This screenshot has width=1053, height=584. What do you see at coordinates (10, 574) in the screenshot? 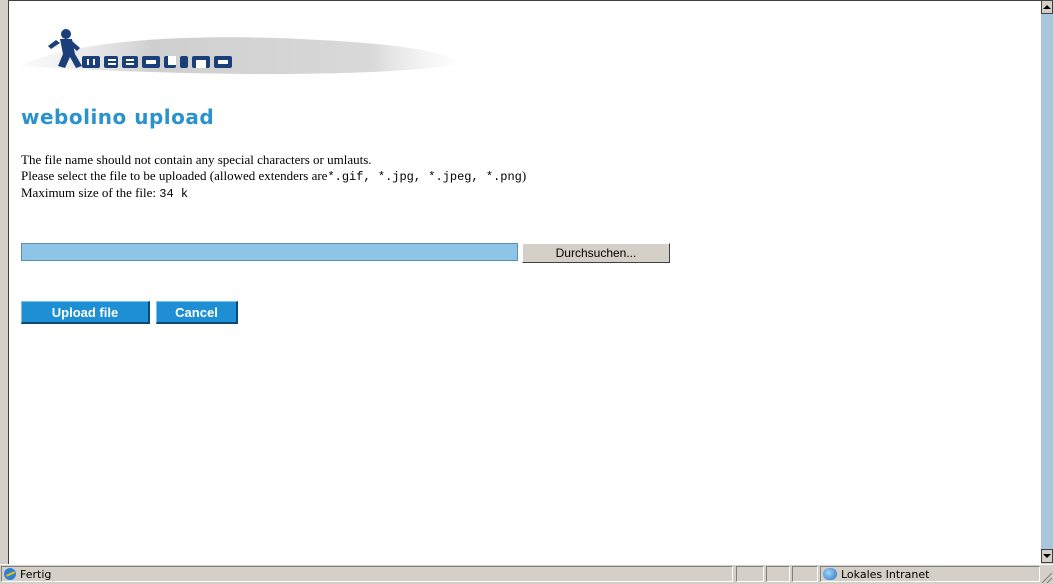
I see `ie-page-icon` at bounding box center [10, 574].